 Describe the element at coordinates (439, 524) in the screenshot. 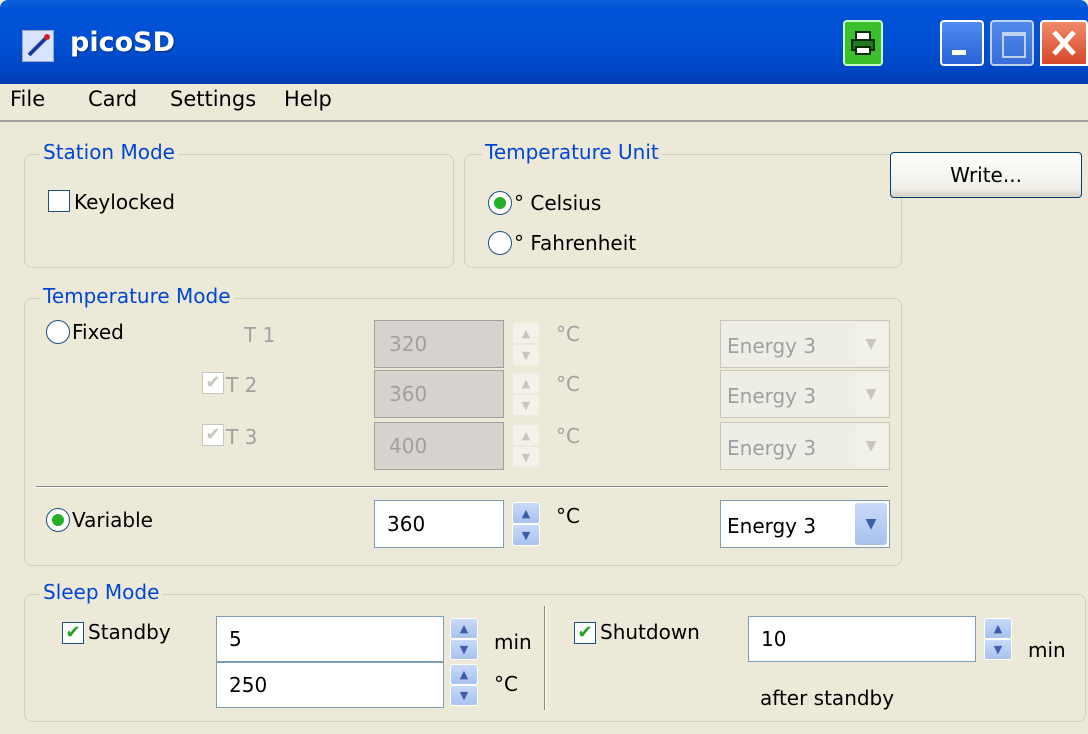

I see `variable-temperature-input: 360` at that location.